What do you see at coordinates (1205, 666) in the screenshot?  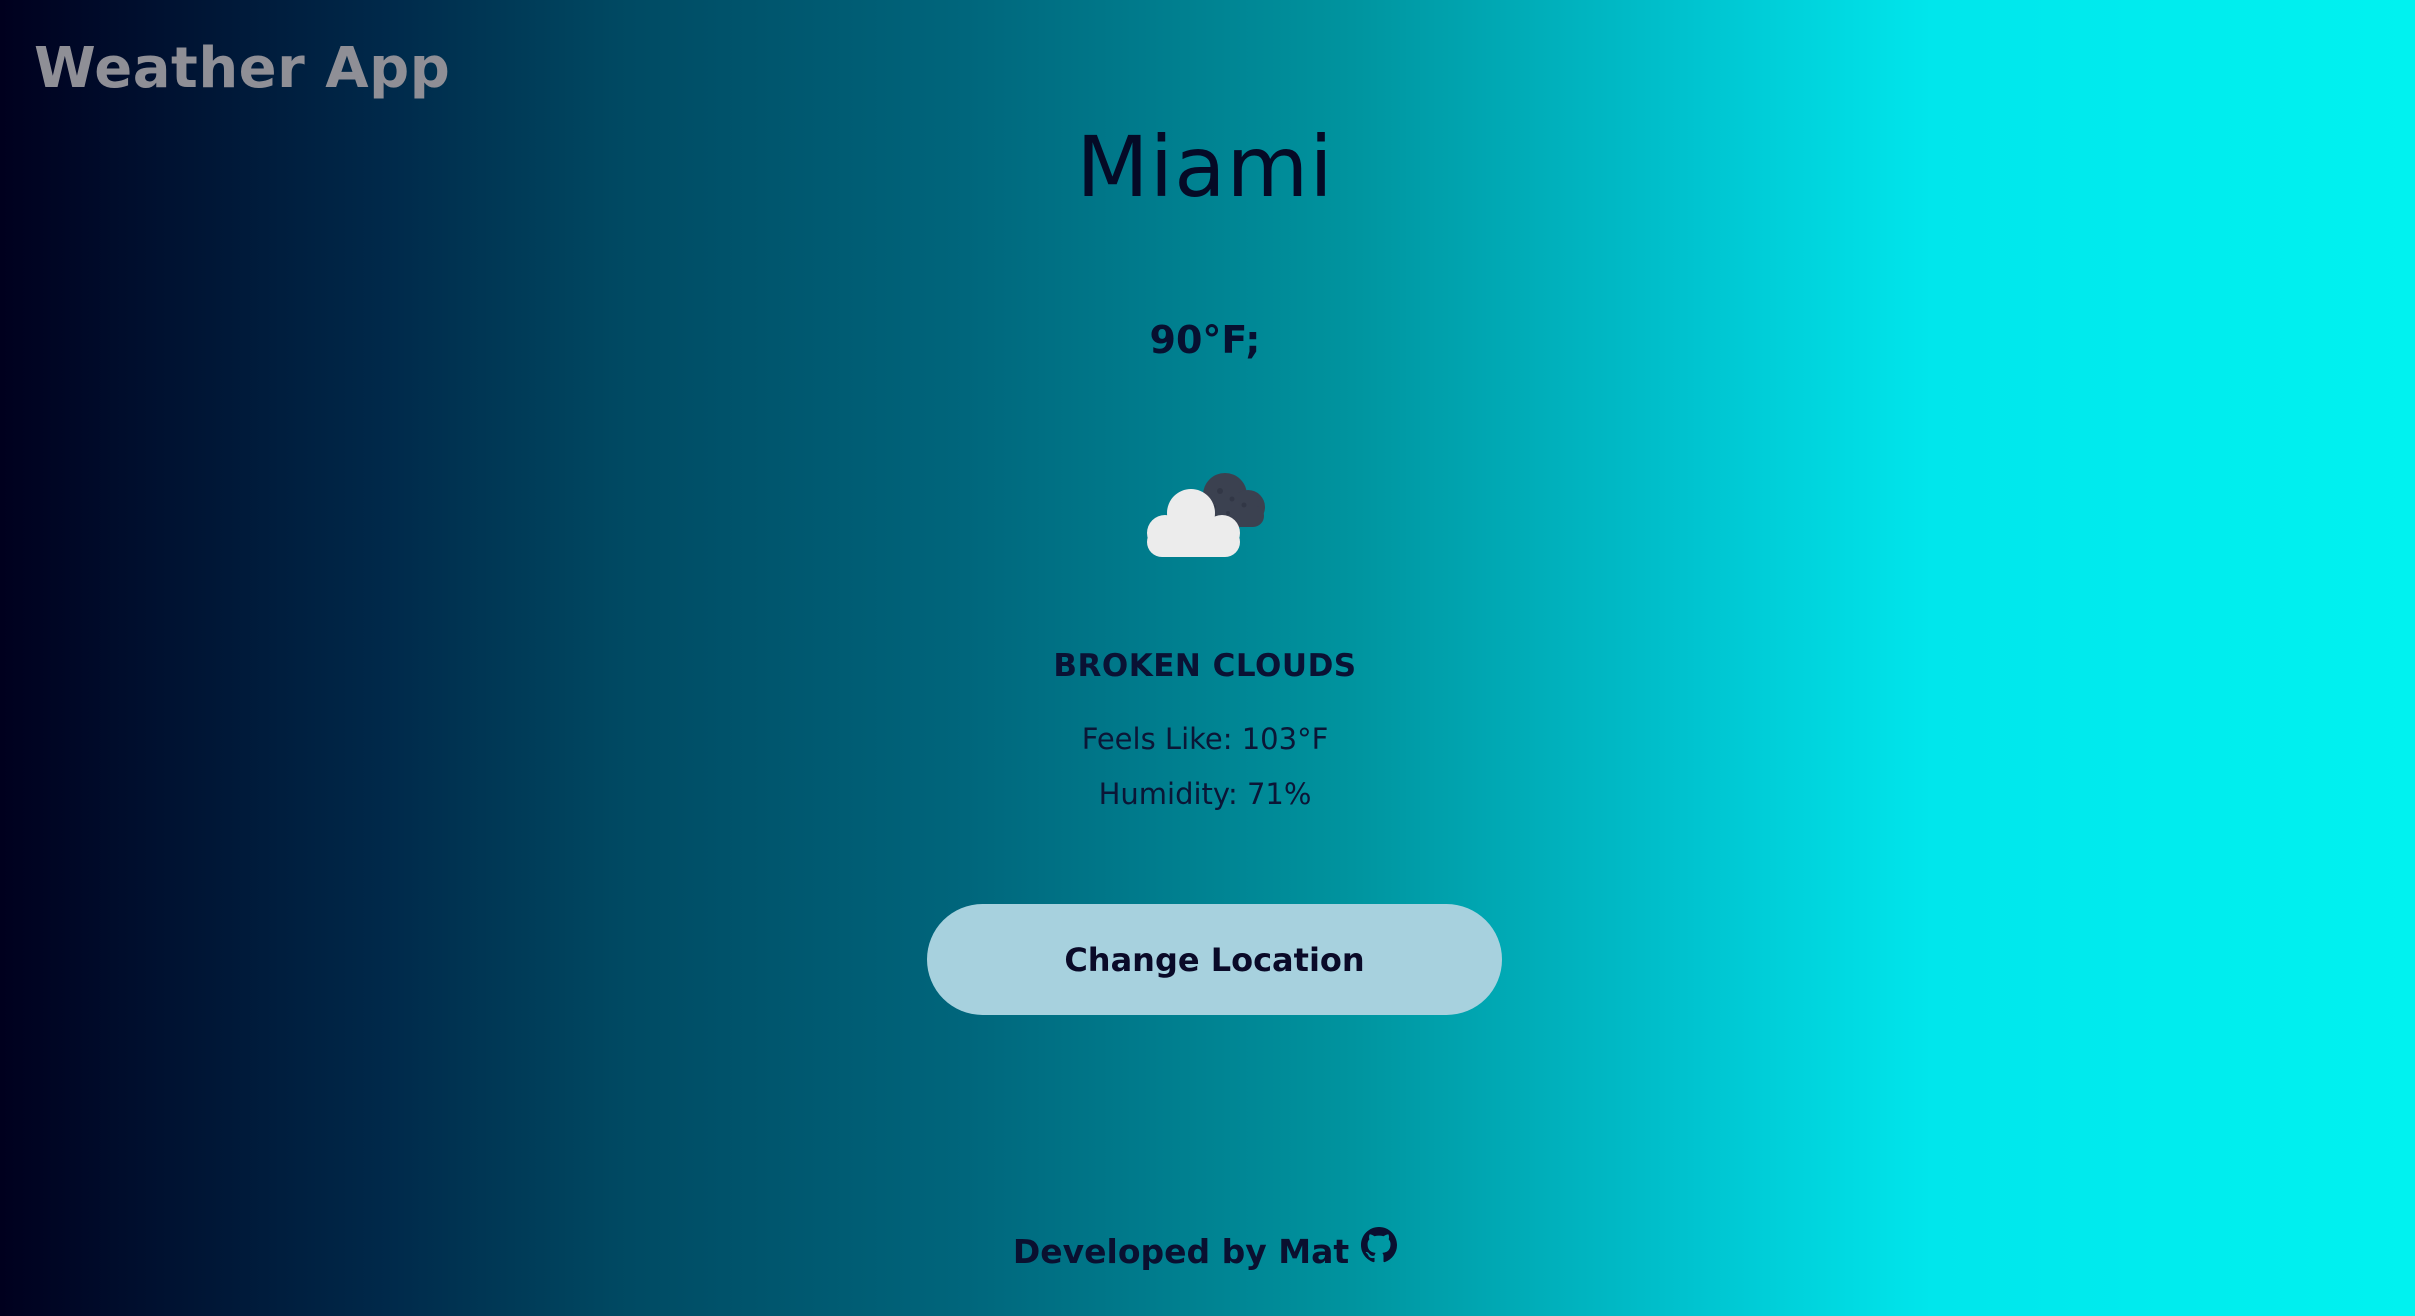 I see `weather-condition: BROKEN CLOUDS` at bounding box center [1205, 666].